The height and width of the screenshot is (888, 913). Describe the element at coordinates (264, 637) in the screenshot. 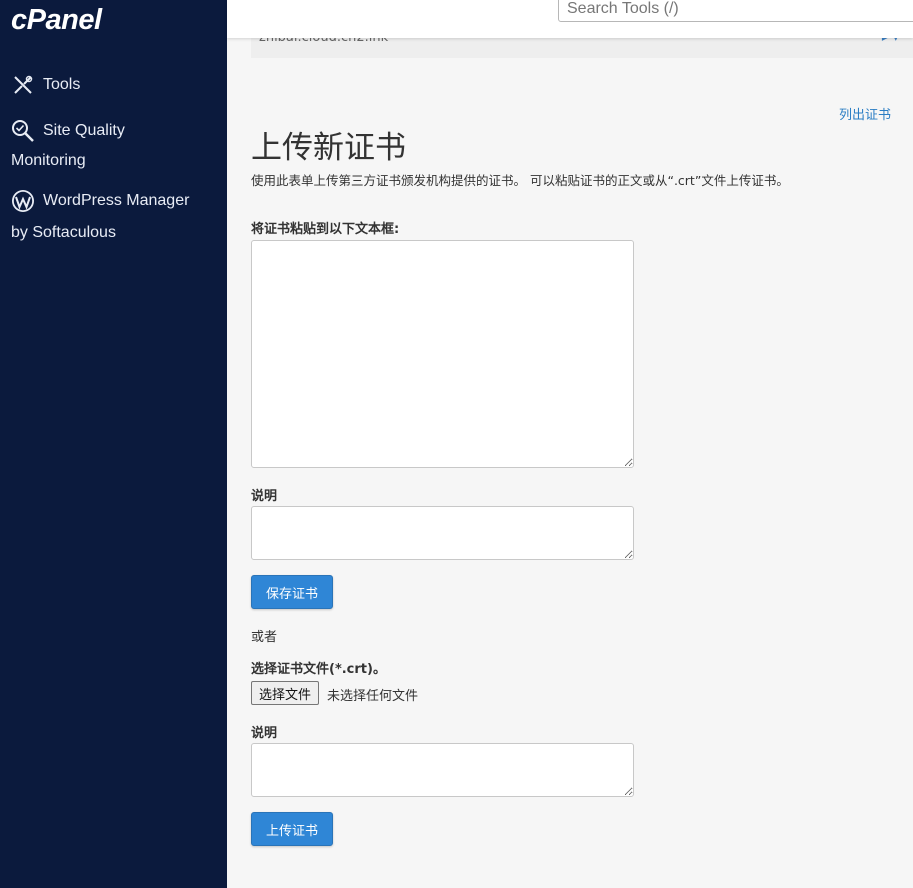

I see `or-text: 或者` at that location.